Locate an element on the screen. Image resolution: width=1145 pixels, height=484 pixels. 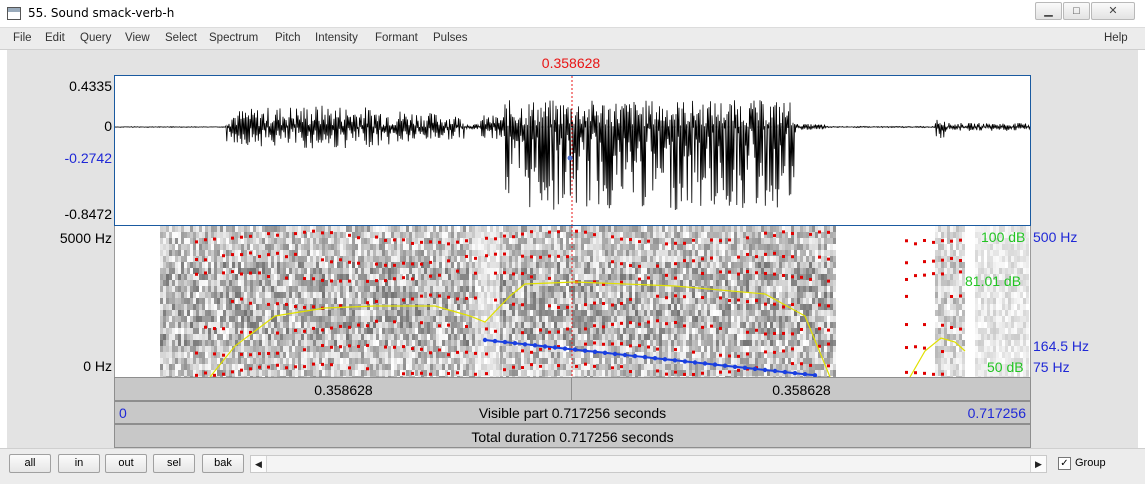
maximize-button: □ is located at coordinates (1076, 11).